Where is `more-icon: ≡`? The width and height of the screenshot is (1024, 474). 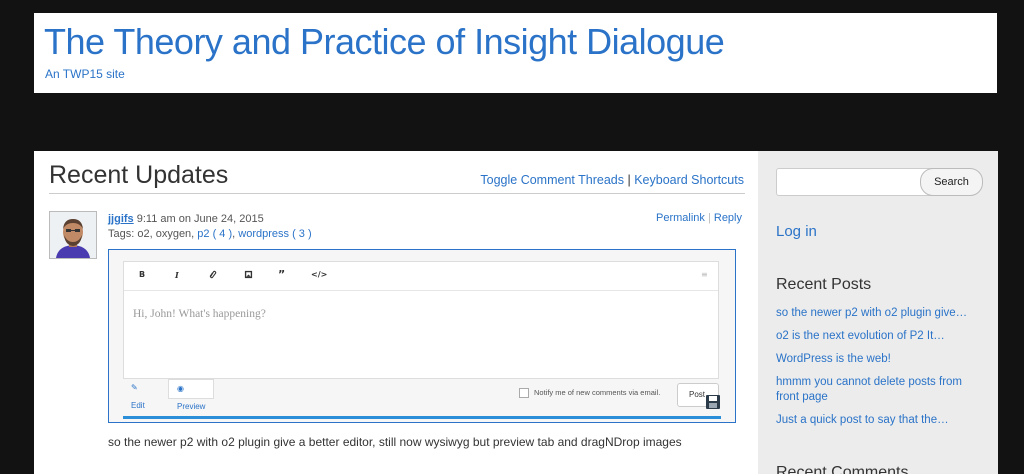
more-icon: ≡ is located at coordinates (704, 274).